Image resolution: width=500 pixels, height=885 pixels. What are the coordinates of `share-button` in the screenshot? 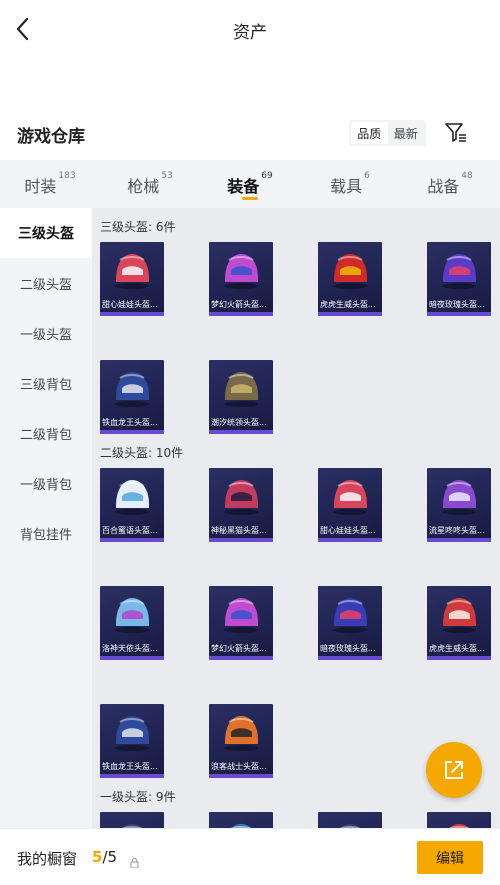 It's located at (454, 770).